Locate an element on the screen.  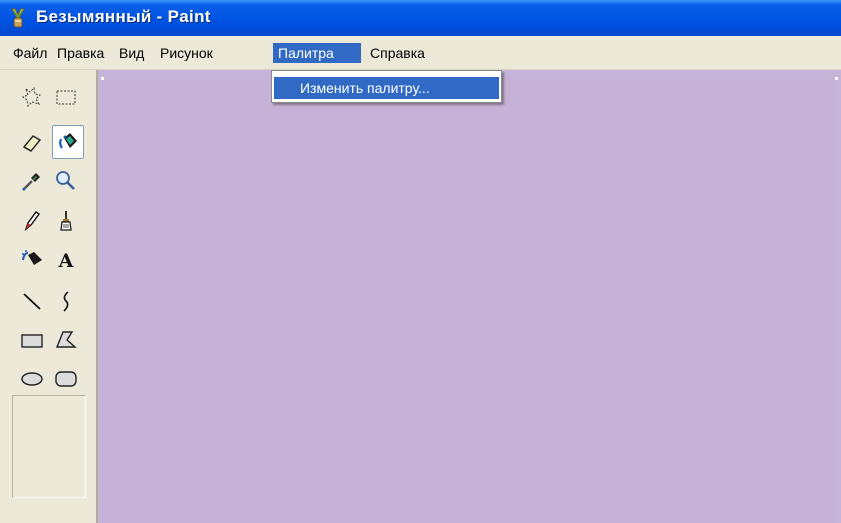
eraser-tool is located at coordinates (32, 142).